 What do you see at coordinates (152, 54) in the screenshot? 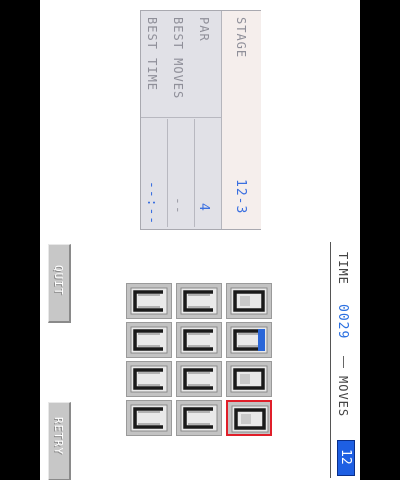
I see `best-time-label: BEST TIME` at bounding box center [152, 54].